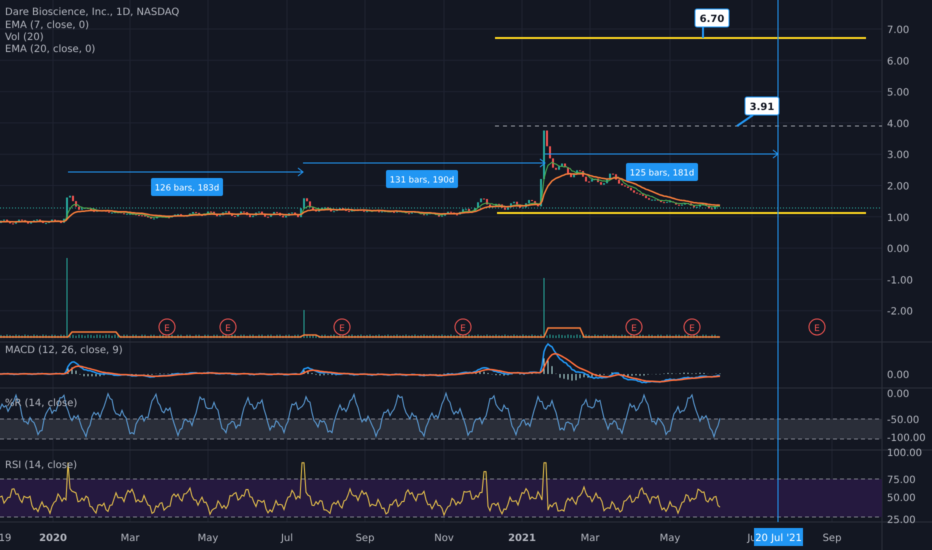 Image resolution: width=932 pixels, height=550 pixels. I want to click on axis-label: 50.00, so click(901, 498).